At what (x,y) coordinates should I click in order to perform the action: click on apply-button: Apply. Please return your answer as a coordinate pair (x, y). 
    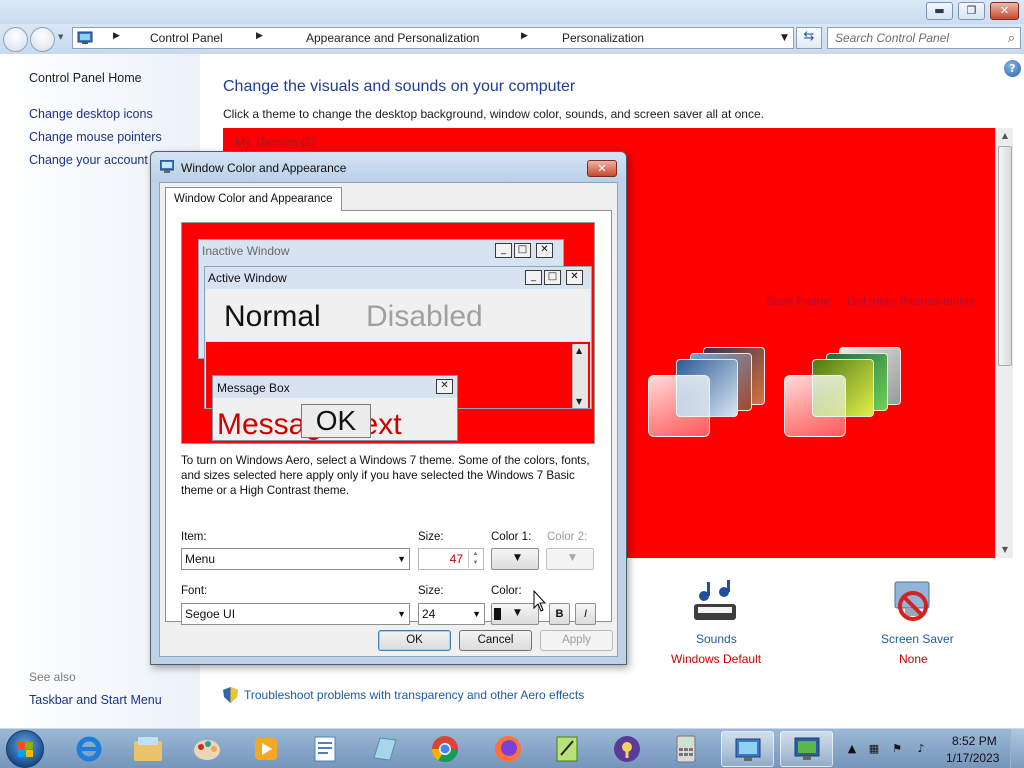
    Looking at the image, I should click on (576, 640).